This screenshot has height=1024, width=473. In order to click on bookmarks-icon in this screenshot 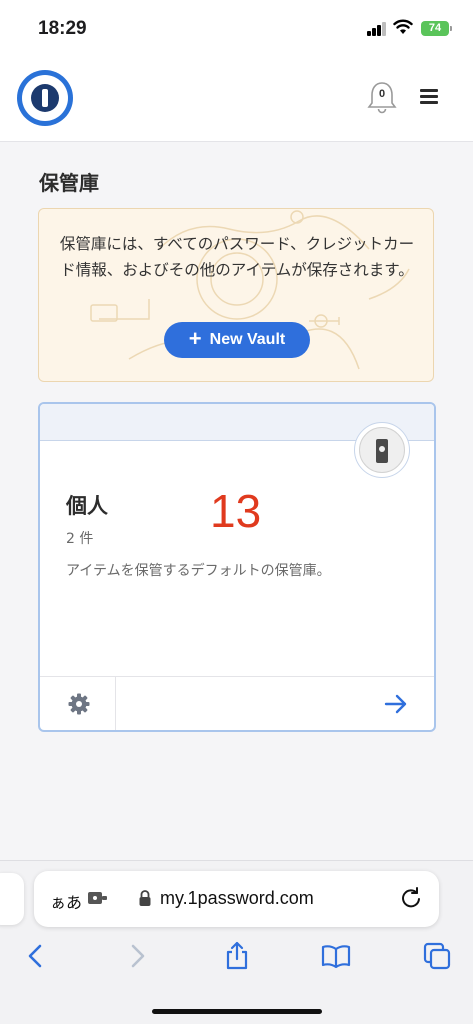, I will do `click(336, 956)`.